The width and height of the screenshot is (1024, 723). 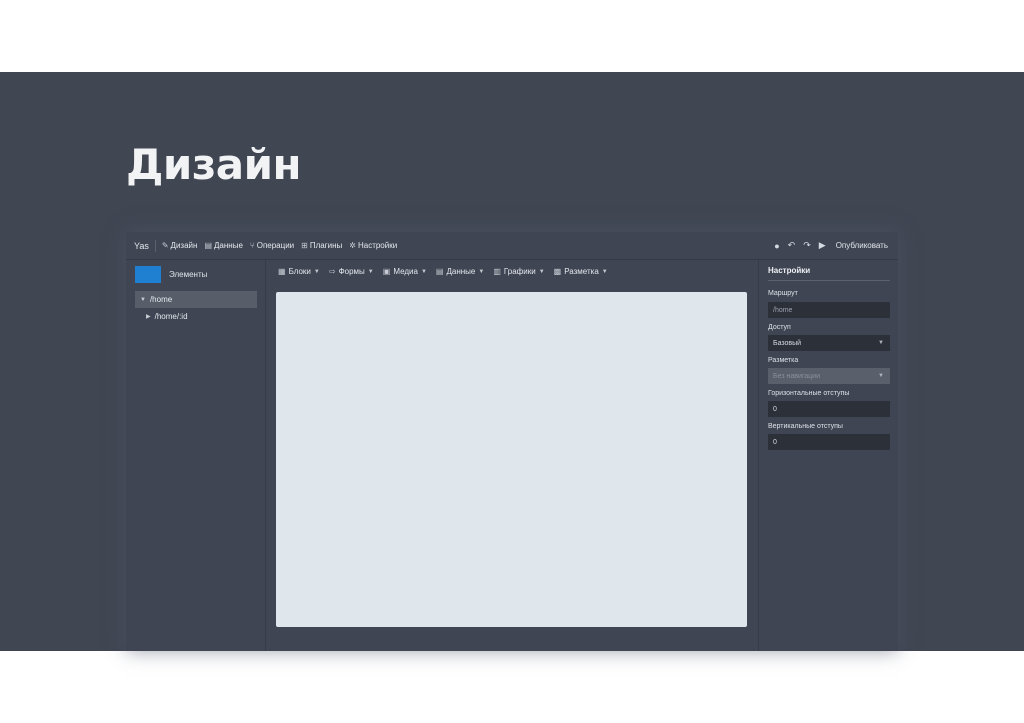 What do you see at coordinates (822, 245) in the screenshot?
I see `play-icon: ▶` at bounding box center [822, 245].